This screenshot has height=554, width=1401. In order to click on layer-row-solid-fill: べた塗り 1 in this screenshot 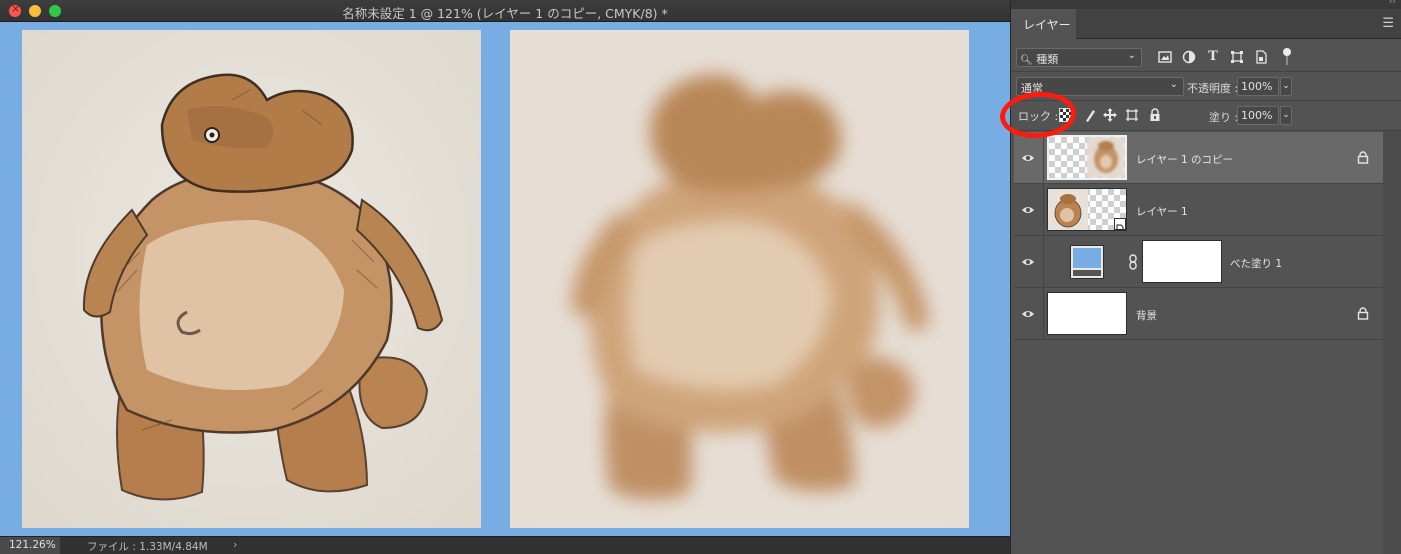, I will do `click(1198, 262)`.